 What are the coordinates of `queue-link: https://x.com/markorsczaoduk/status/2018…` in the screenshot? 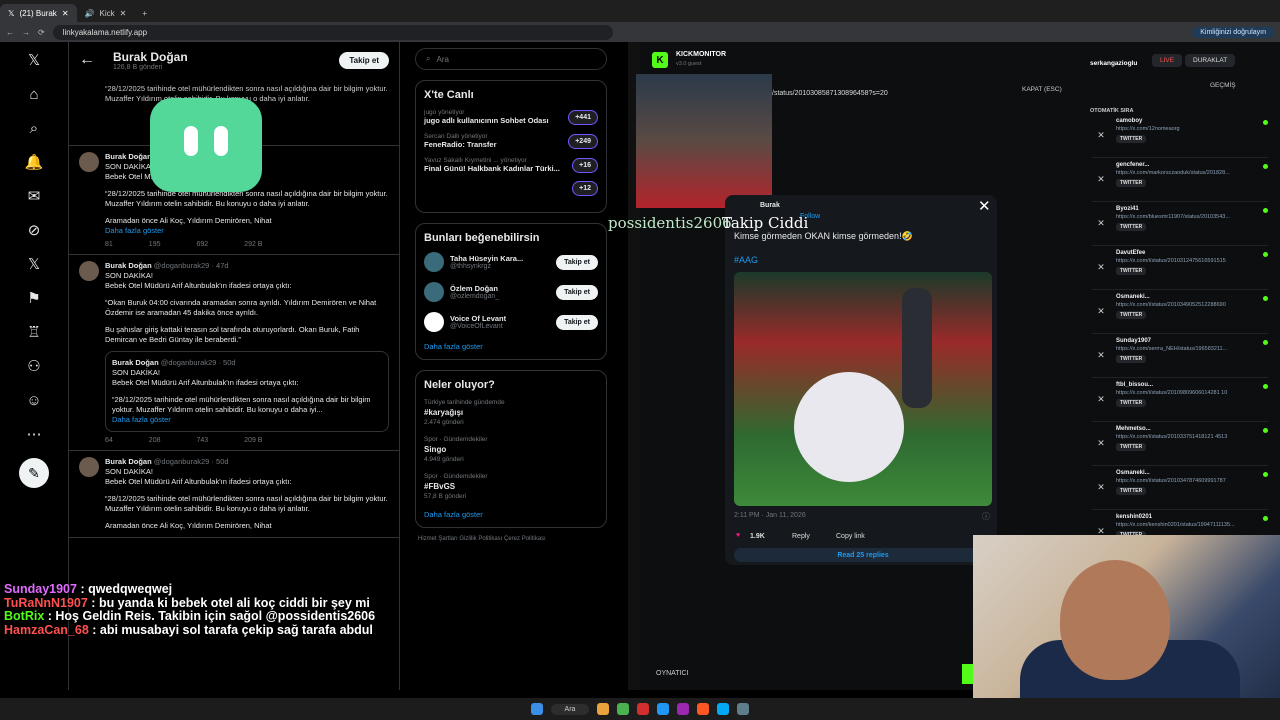 It's located at (1186, 173).